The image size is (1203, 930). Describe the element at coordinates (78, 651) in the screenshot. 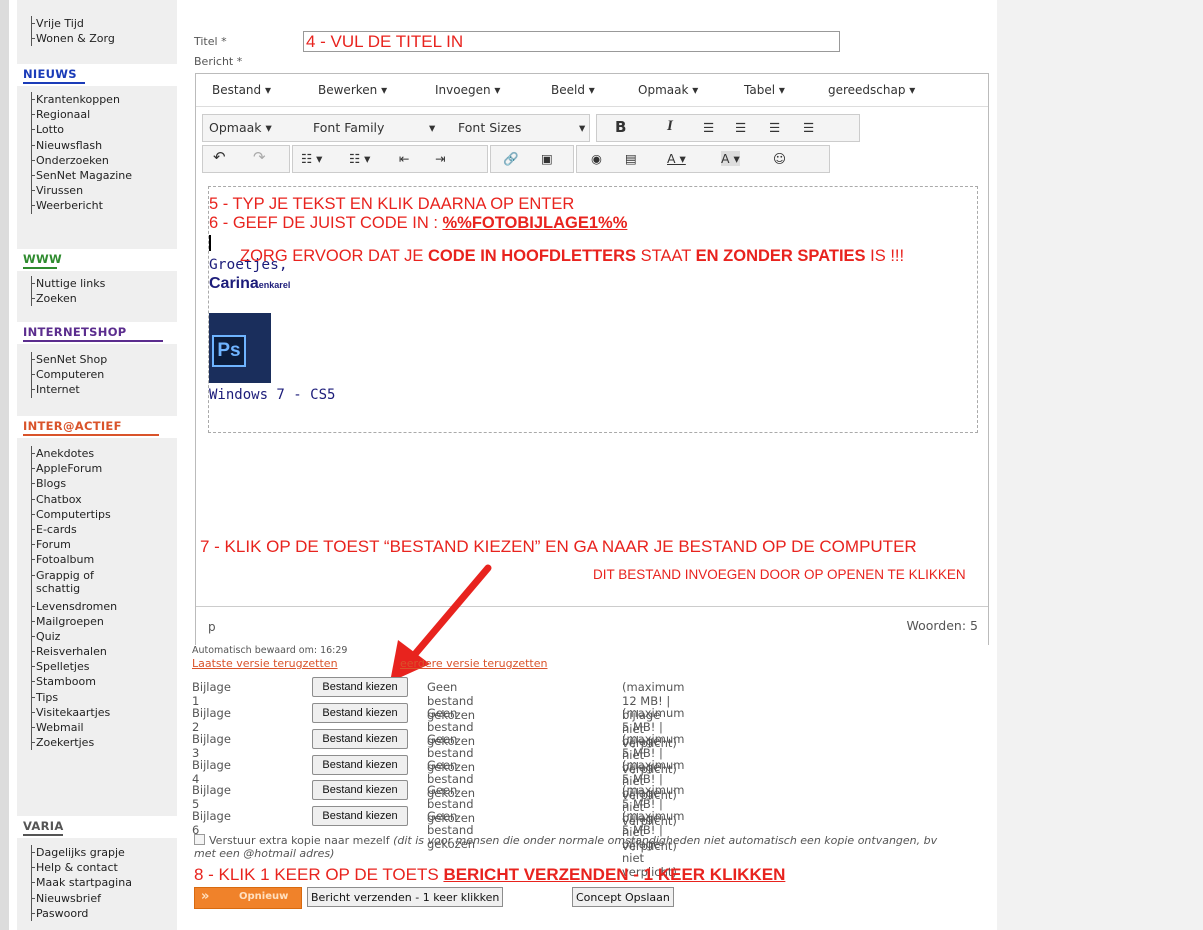

I see `sidebar-item: Reisverhalen` at that location.